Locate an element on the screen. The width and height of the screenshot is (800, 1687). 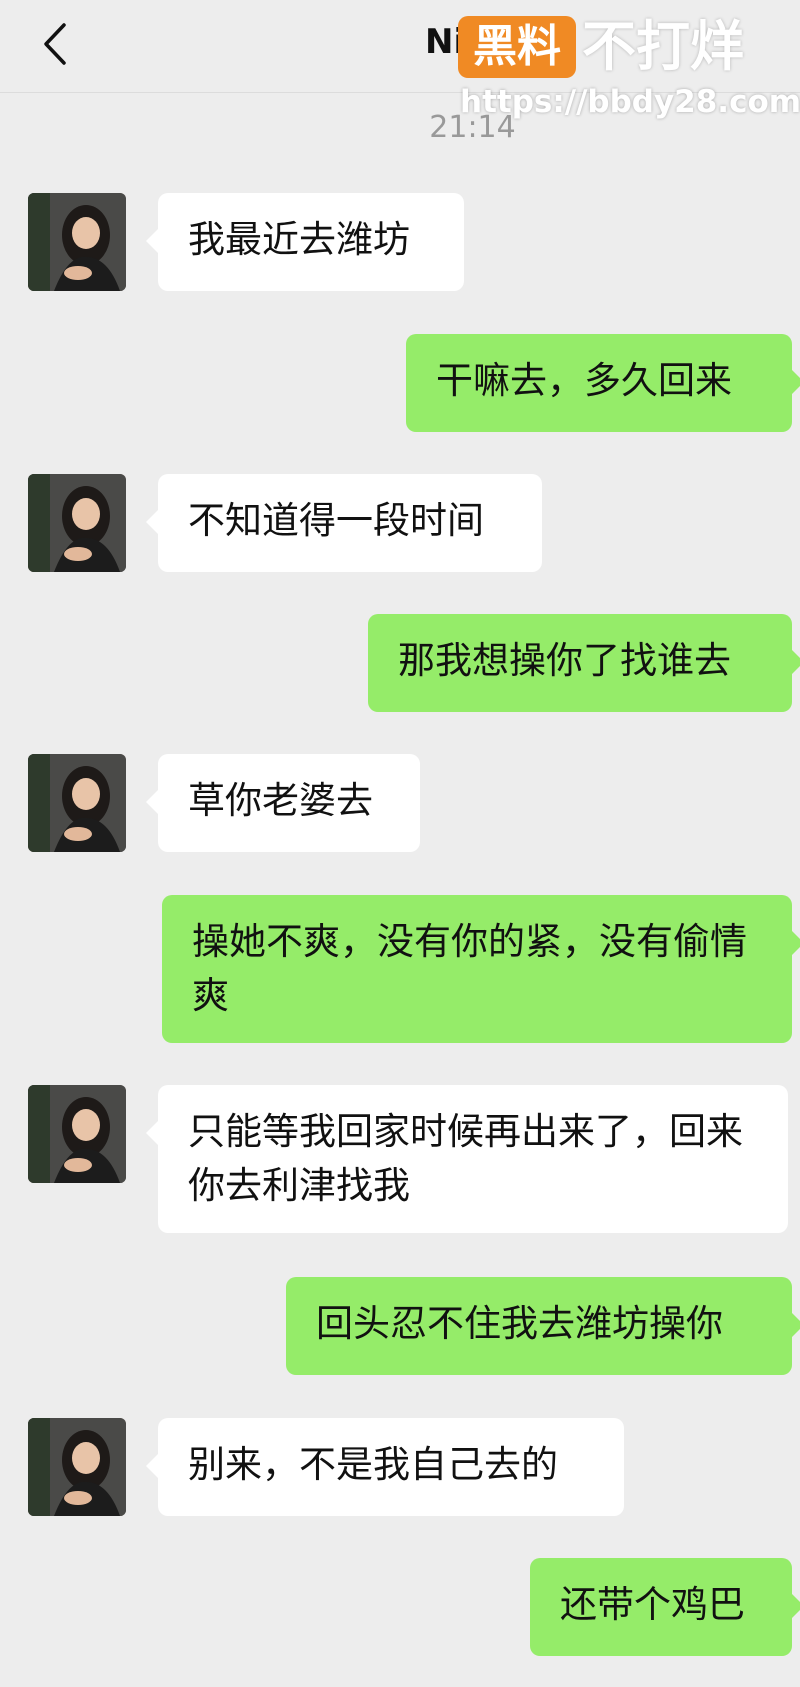
message-bubble-received: 不知道得一段时间 is located at coordinates (344, 523).